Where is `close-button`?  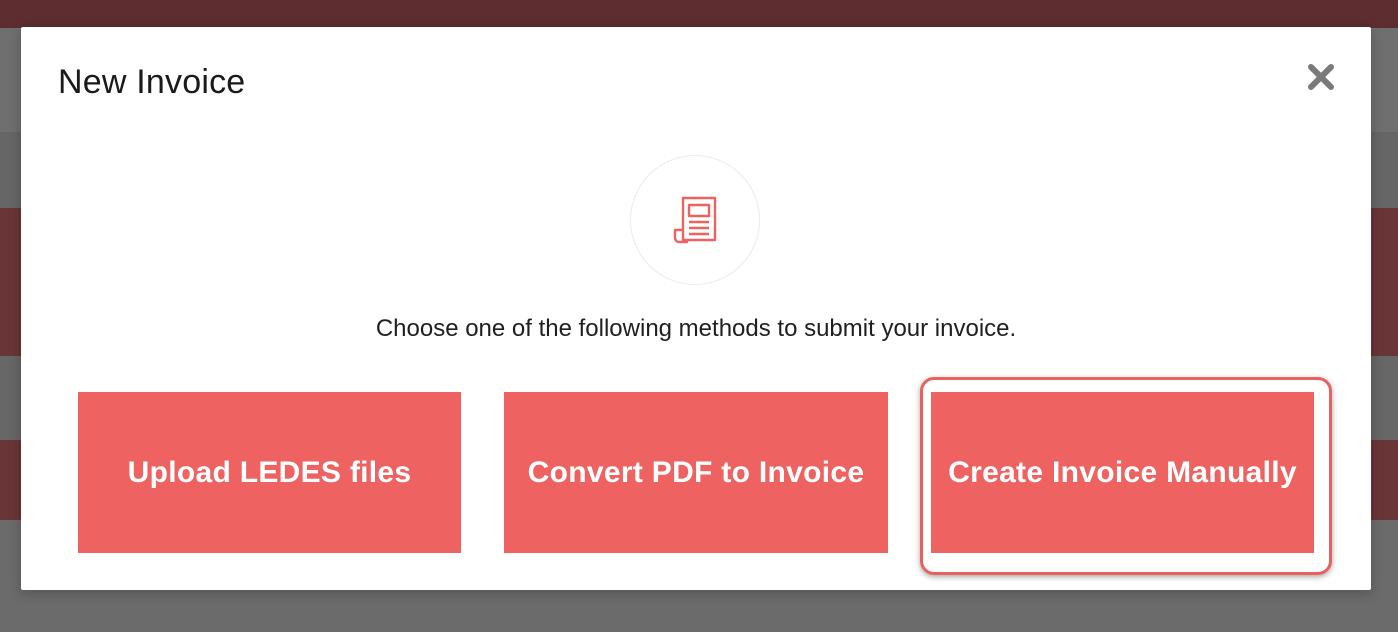 close-button is located at coordinates (1321, 77).